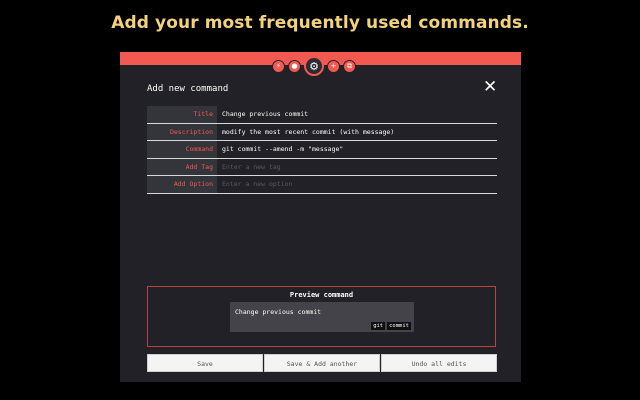 This screenshot has width=640, height=400. Describe the element at coordinates (182, 184) in the screenshot. I see `add-option-label: Add Option` at that location.